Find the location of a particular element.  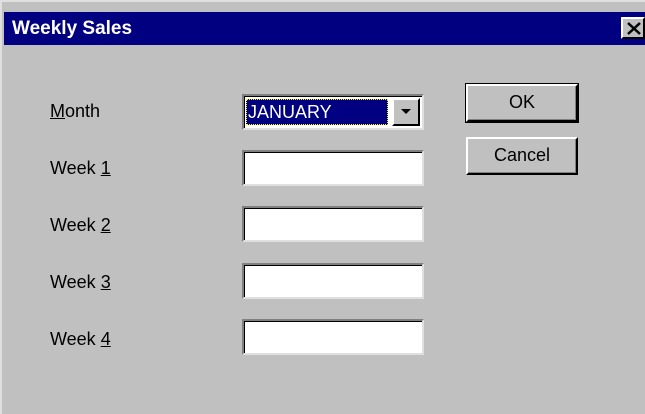

close-icon is located at coordinates (634, 28).